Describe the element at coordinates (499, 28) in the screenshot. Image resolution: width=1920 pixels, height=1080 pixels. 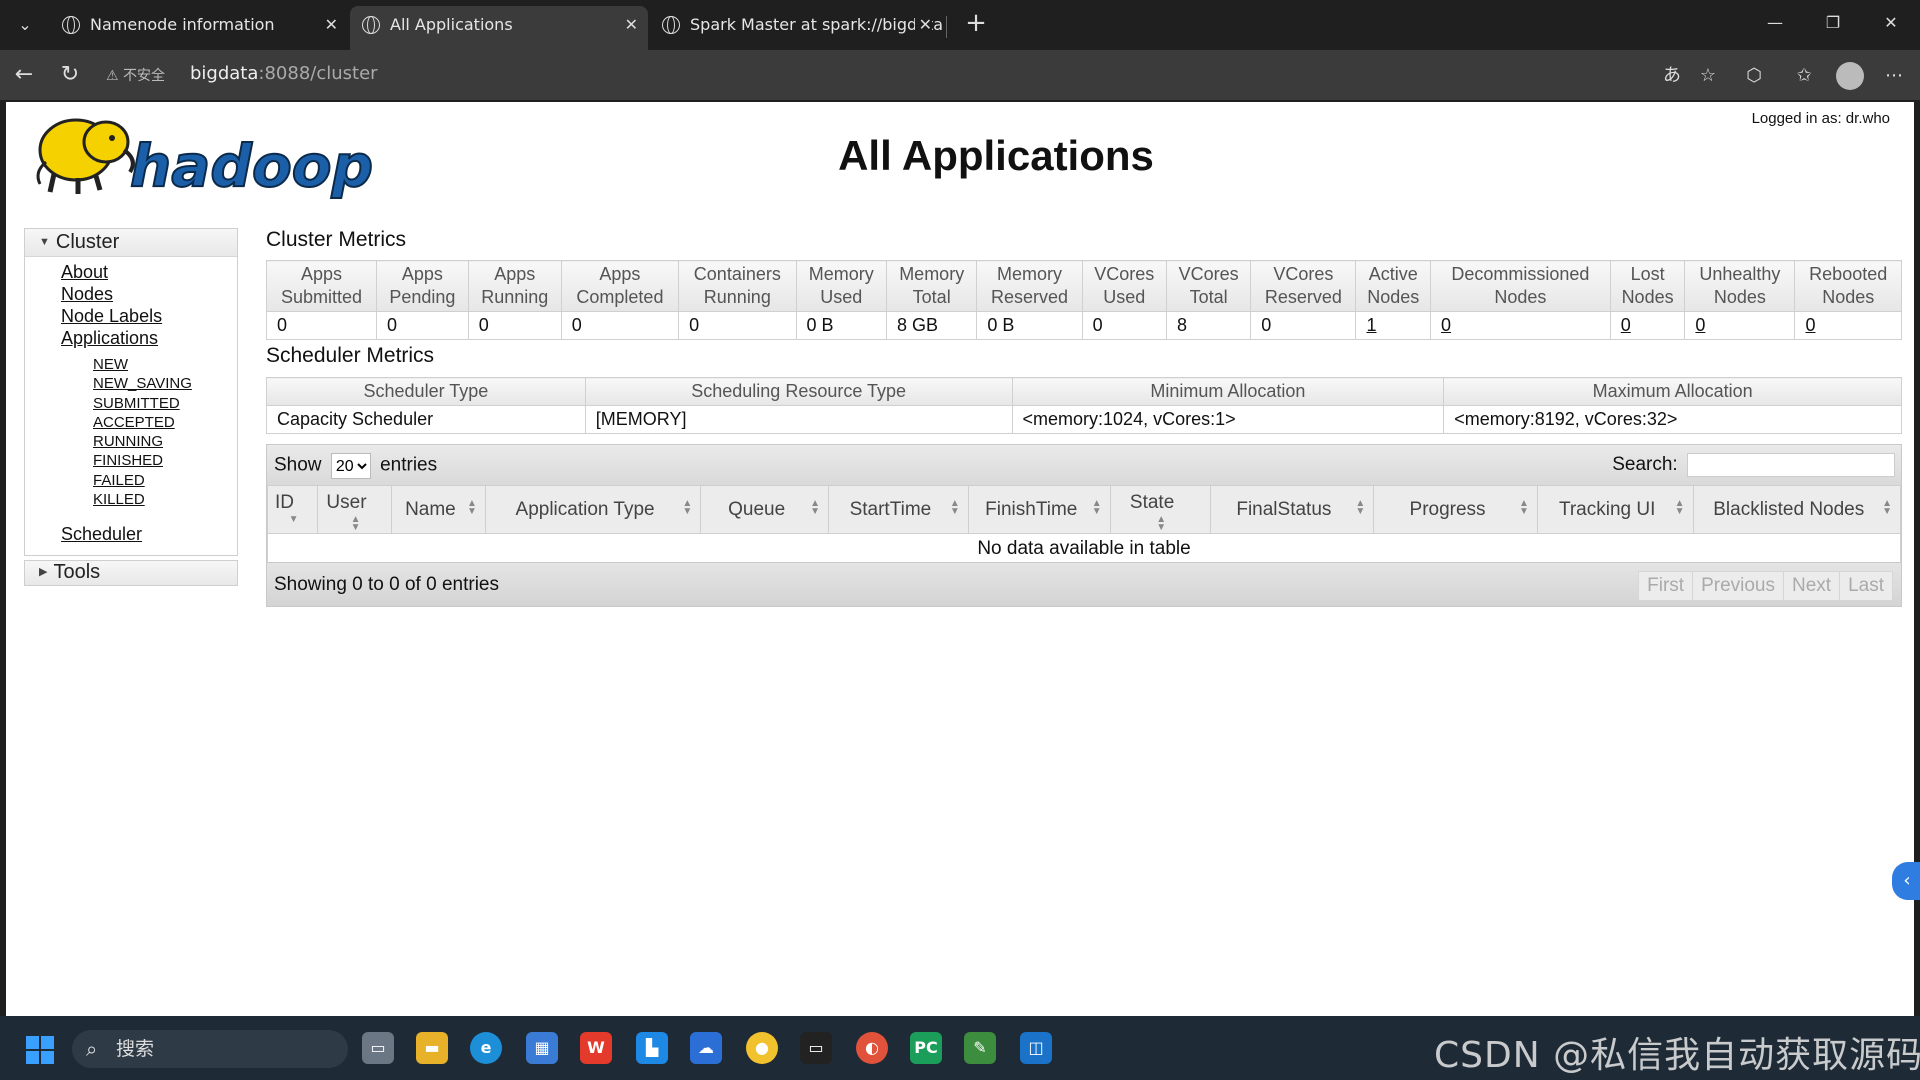
I see `tab-all-applications: All Applications ✕` at that location.